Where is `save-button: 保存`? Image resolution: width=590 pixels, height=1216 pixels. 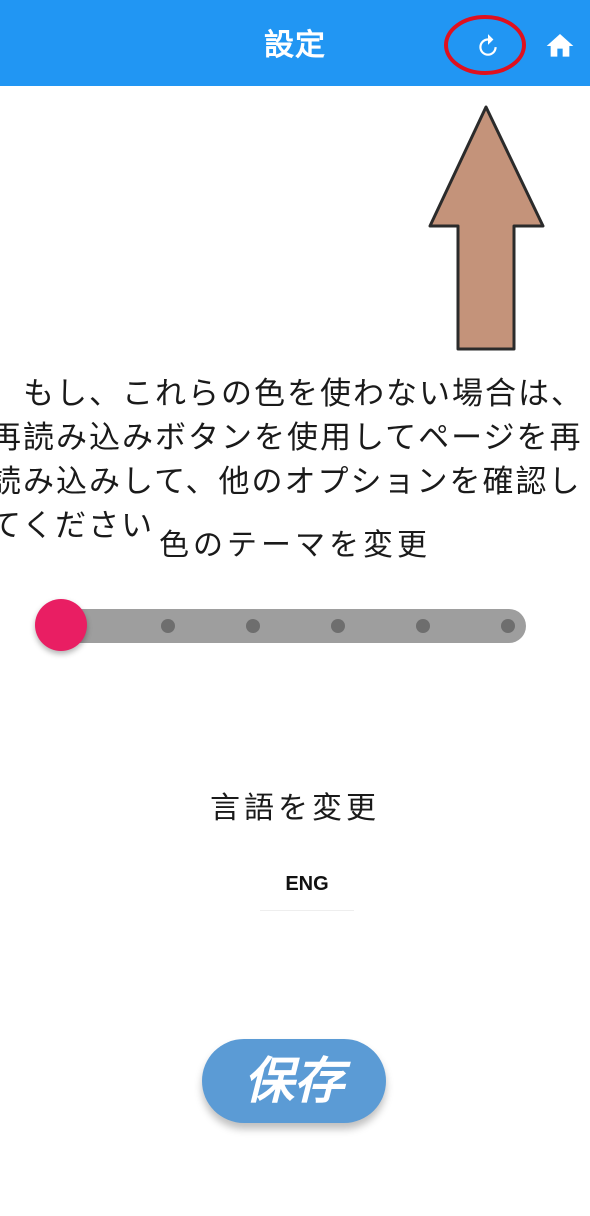 save-button: 保存 is located at coordinates (294, 1081).